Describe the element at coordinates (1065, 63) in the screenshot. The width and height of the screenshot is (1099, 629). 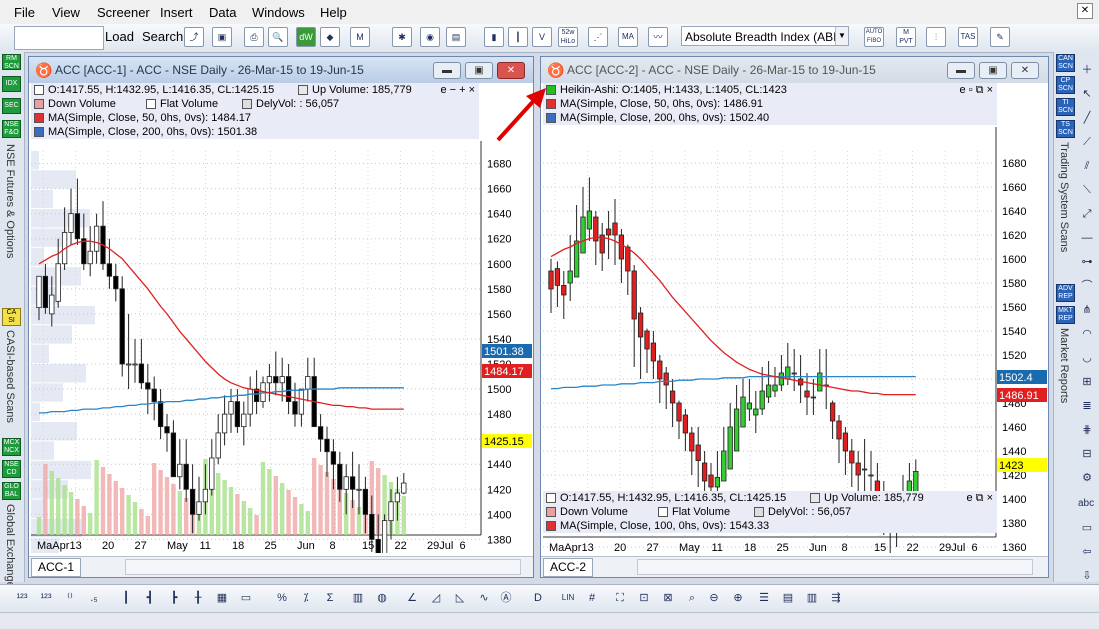
I see `can-scn-button: CAN SCN` at that location.